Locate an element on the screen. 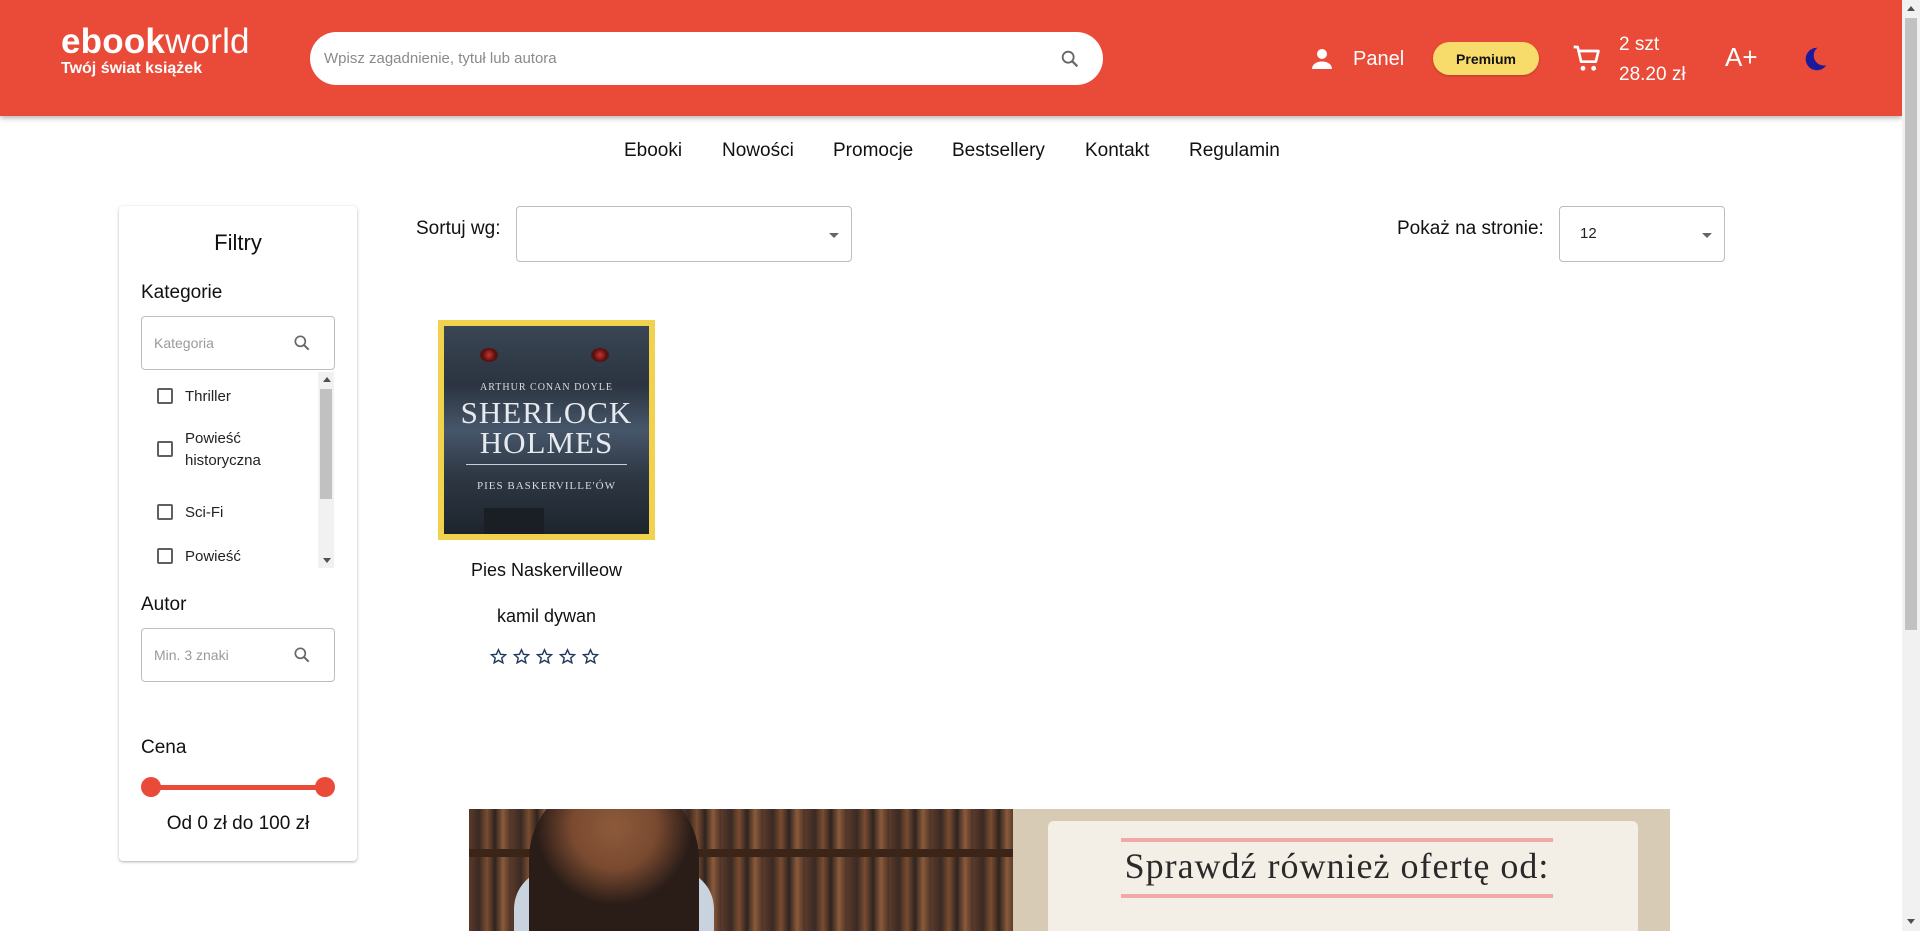  dark-mode-moon-icon is located at coordinates (1815, 59).